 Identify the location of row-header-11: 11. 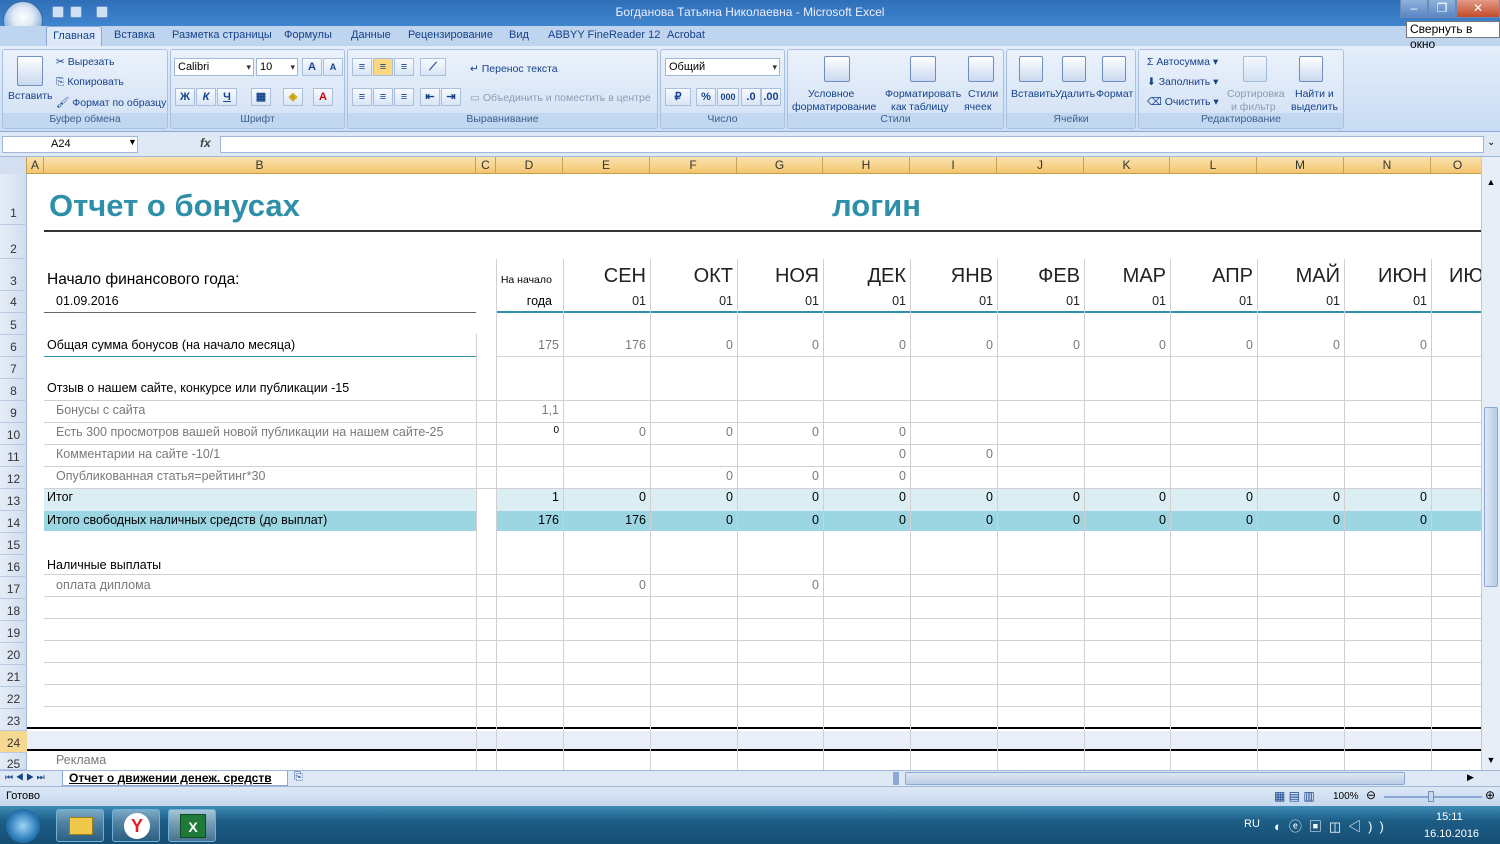
(13, 456).